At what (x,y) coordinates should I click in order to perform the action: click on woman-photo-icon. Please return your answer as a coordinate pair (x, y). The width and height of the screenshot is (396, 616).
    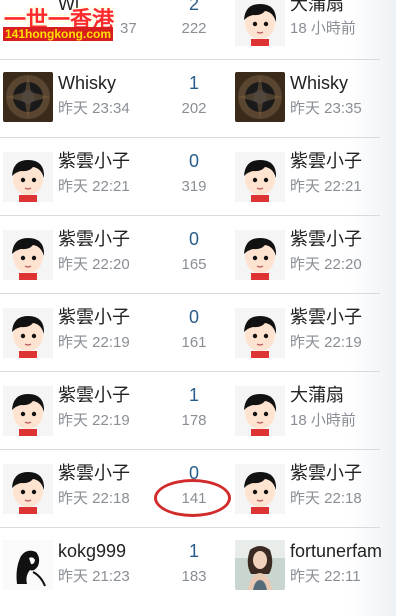
    Looking at the image, I should click on (260, 565).